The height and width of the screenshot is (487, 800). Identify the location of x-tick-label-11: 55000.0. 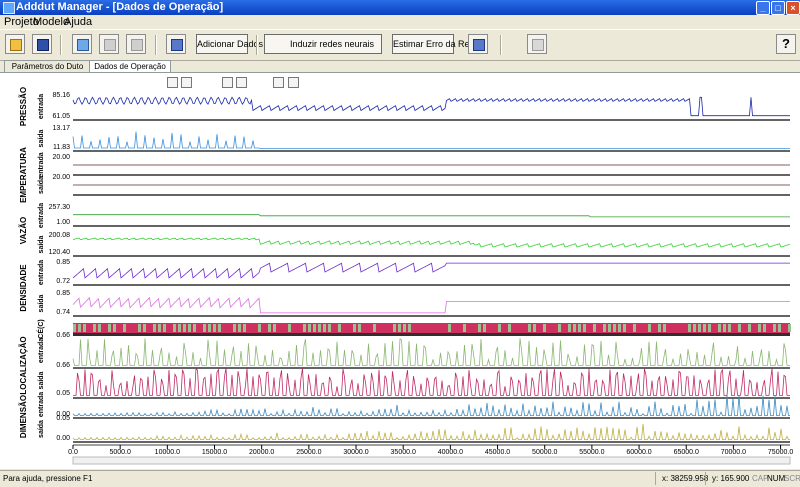
(591, 452).